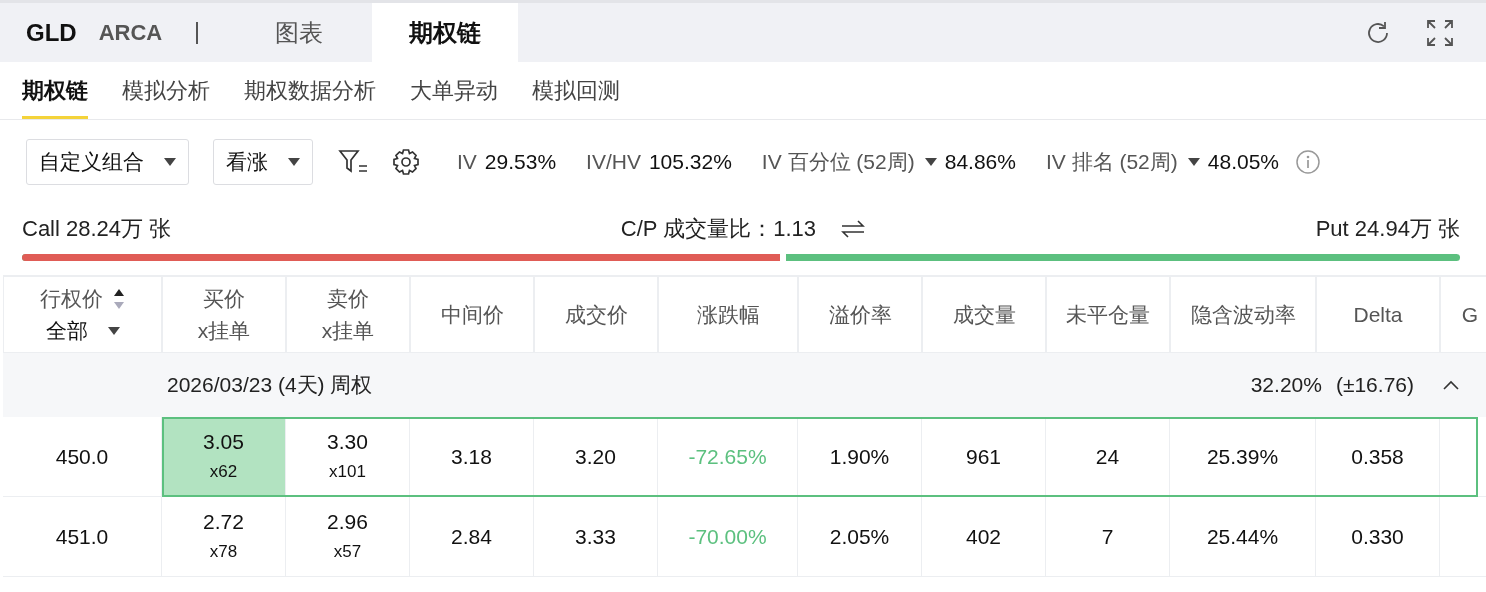 The width and height of the screenshot is (1486, 592). What do you see at coordinates (406, 162) in the screenshot?
I see `settings-icon` at bounding box center [406, 162].